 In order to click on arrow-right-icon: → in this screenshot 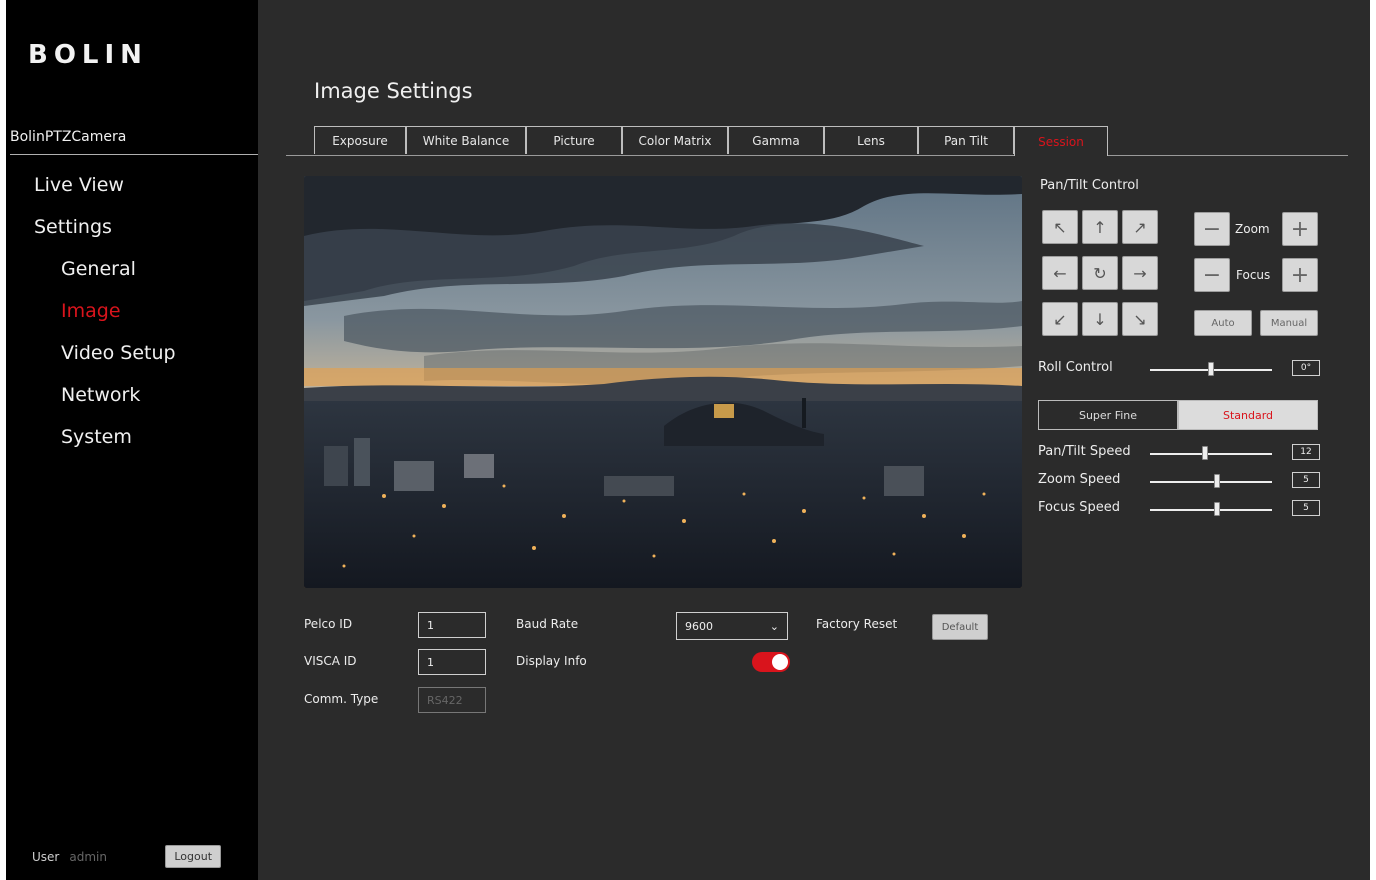, I will do `click(1140, 273)`.